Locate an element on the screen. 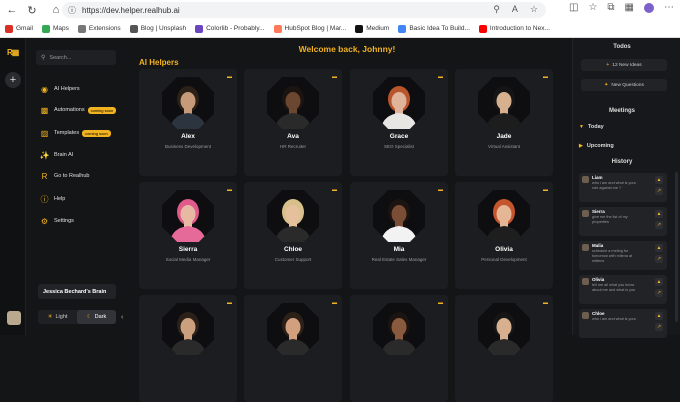  sidebar-item-automations: ▩ Automations coming soon is located at coordinates (78, 110).